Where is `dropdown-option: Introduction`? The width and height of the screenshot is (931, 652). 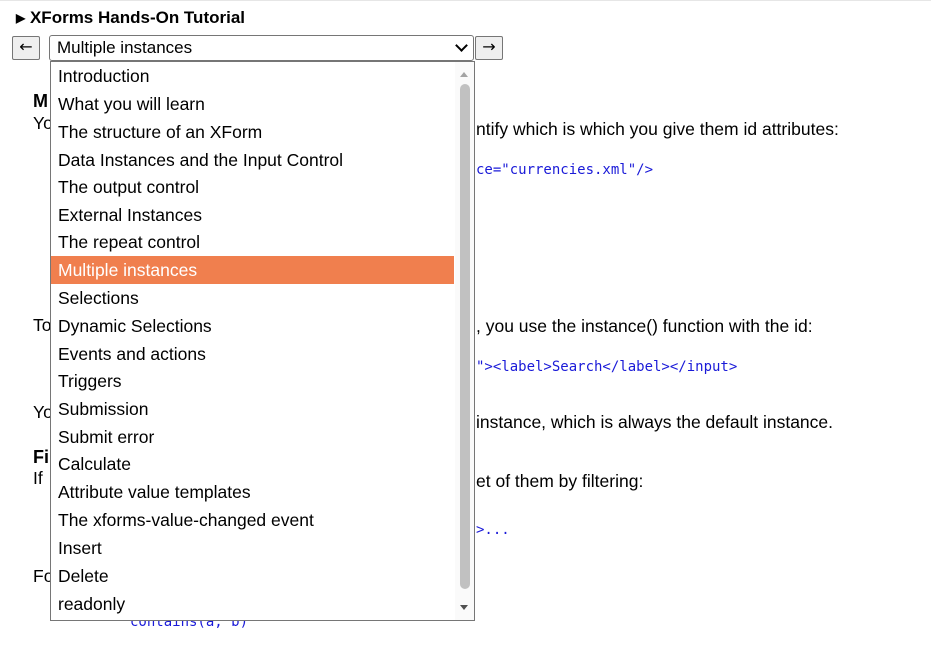 dropdown-option: Introduction is located at coordinates (253, 76).